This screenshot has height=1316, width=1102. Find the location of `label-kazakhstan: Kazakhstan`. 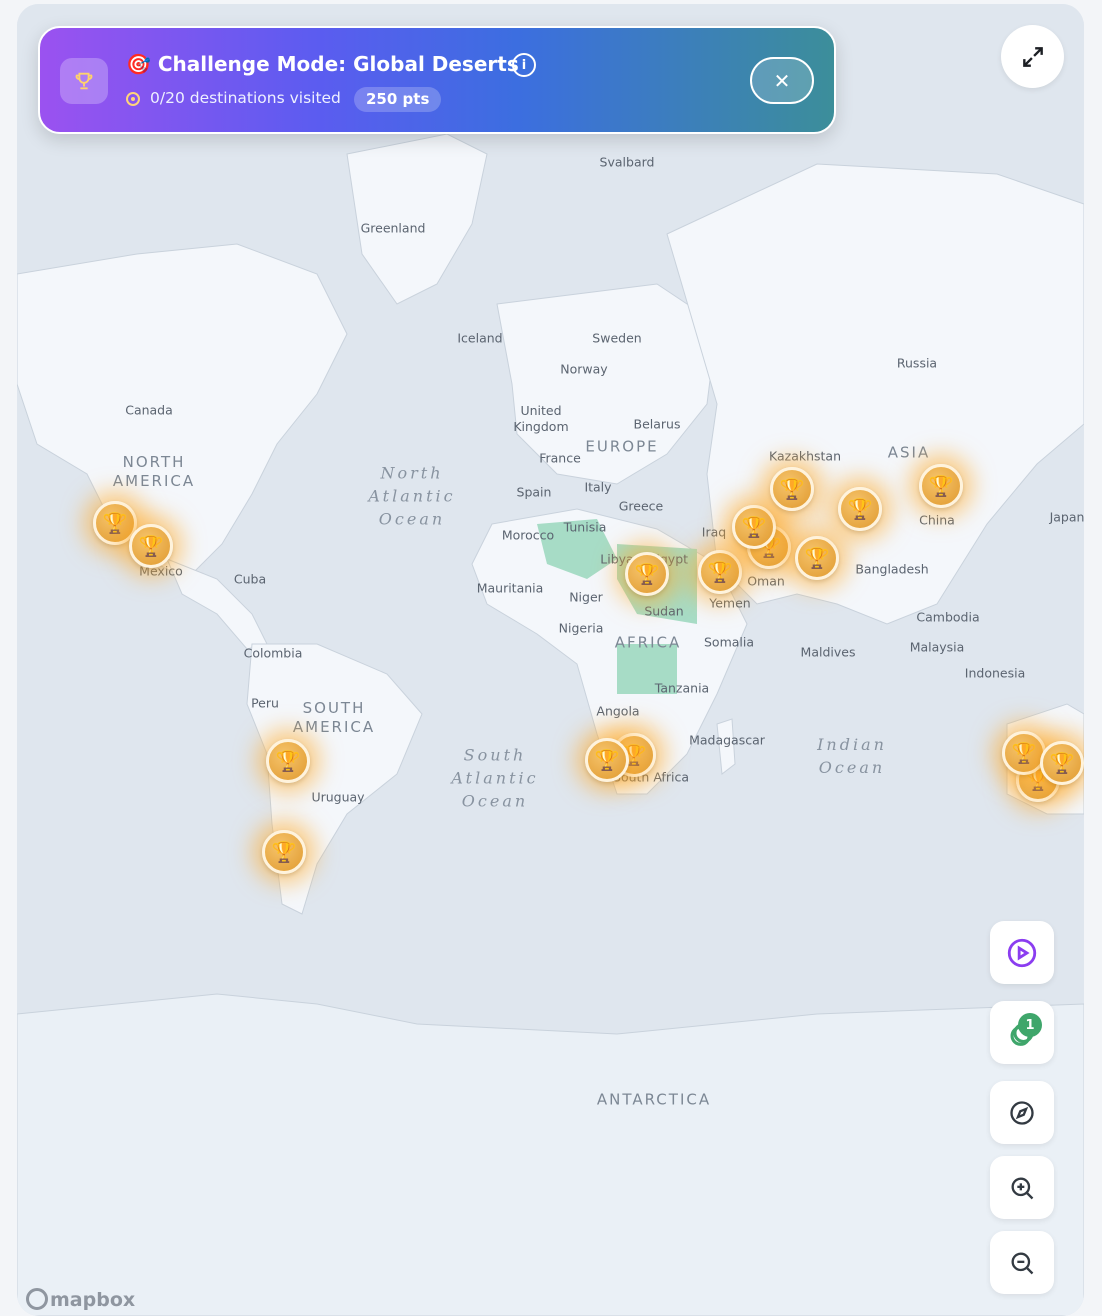

label-kazakhstan: Kazakhstan is located at coordinates (805, 456).